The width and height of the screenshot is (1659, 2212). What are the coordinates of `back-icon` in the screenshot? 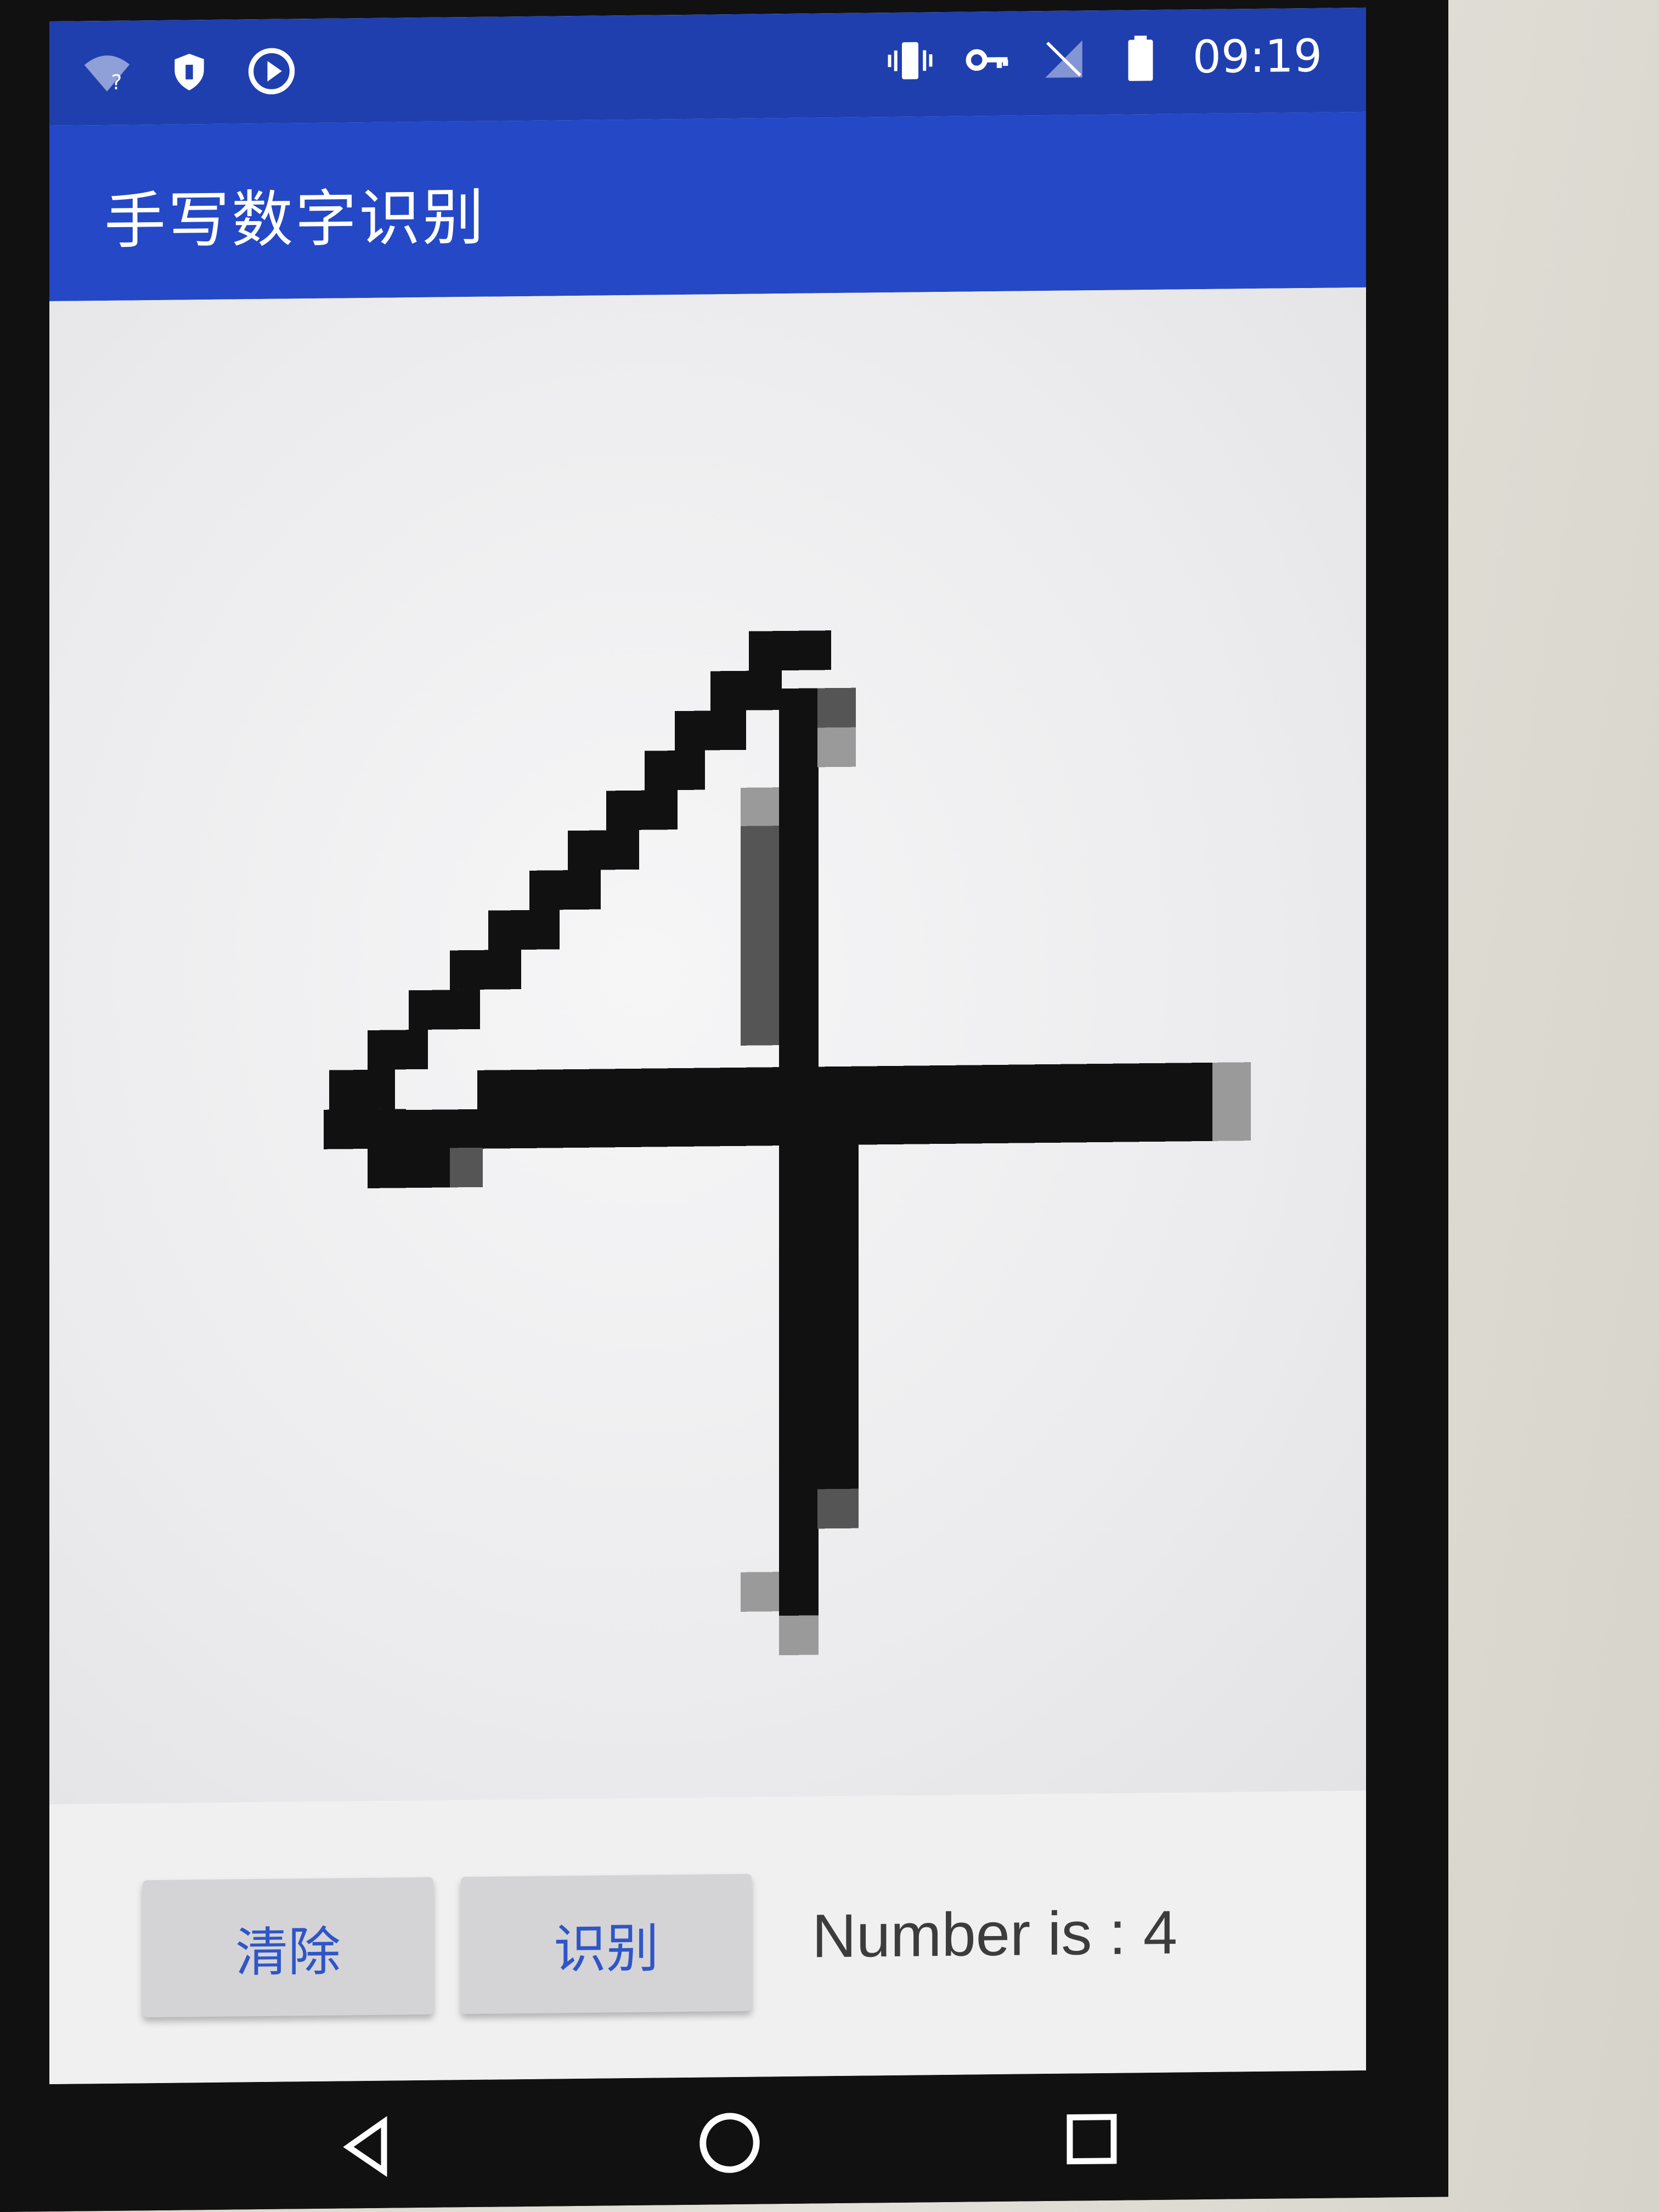 It's located at (368, 2146).